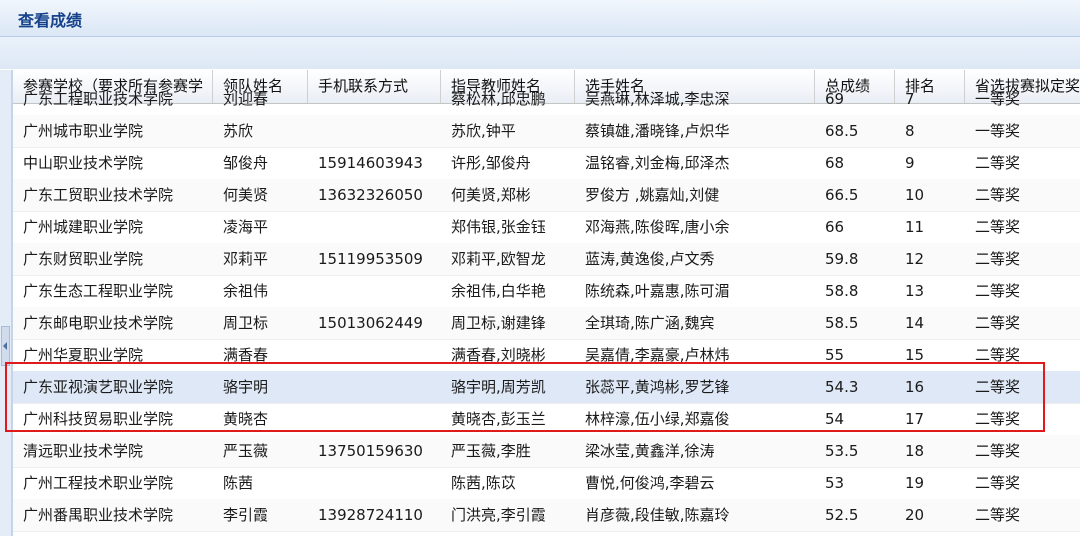  What do you see at coordinates (498, 323) in the screenshot?
I see `cell-teacher: 周卫标,谢建锋` at bounding box center [498, 323].